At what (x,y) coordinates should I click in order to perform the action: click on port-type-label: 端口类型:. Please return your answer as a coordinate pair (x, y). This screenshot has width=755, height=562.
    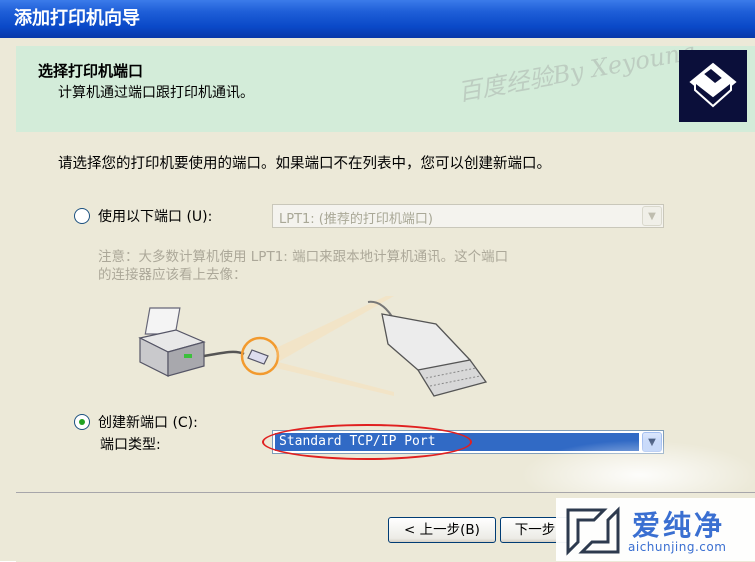
    Looking at the image, I should click on (130, 445).